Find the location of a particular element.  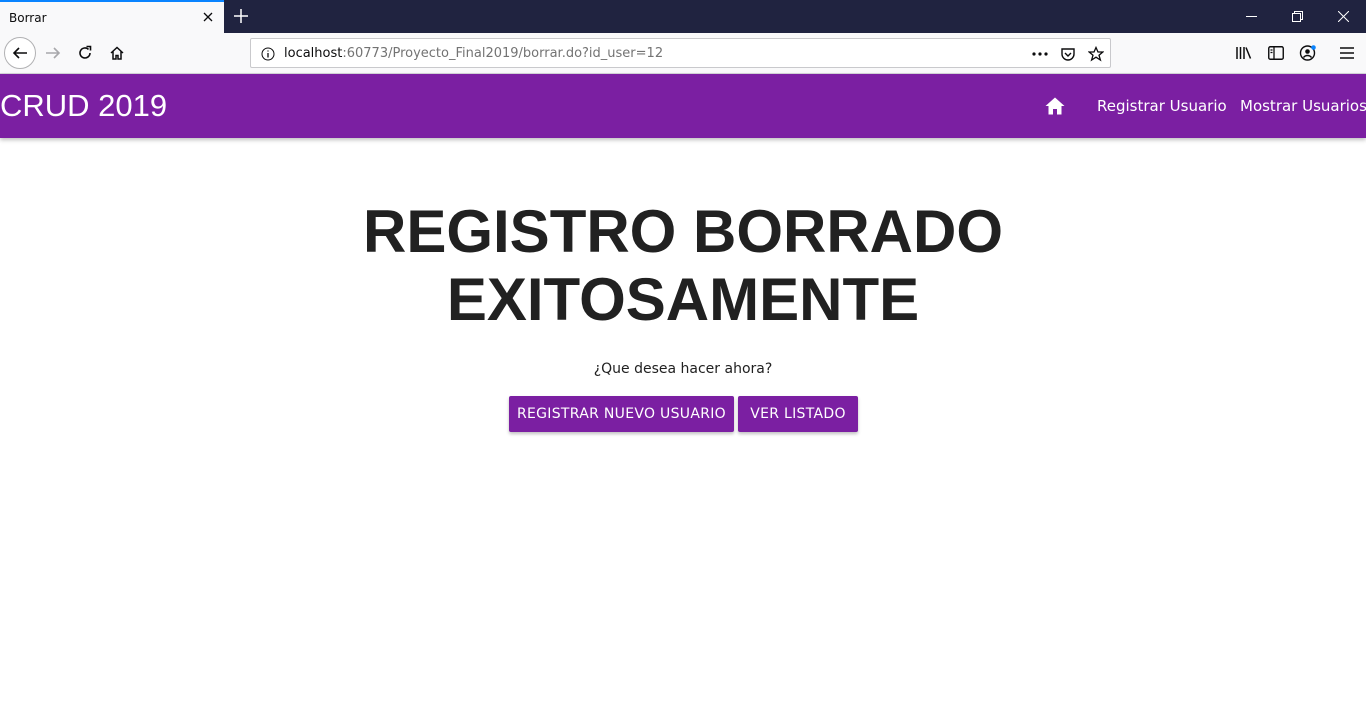

pocket-icon is located at coordinates (1068, 54).